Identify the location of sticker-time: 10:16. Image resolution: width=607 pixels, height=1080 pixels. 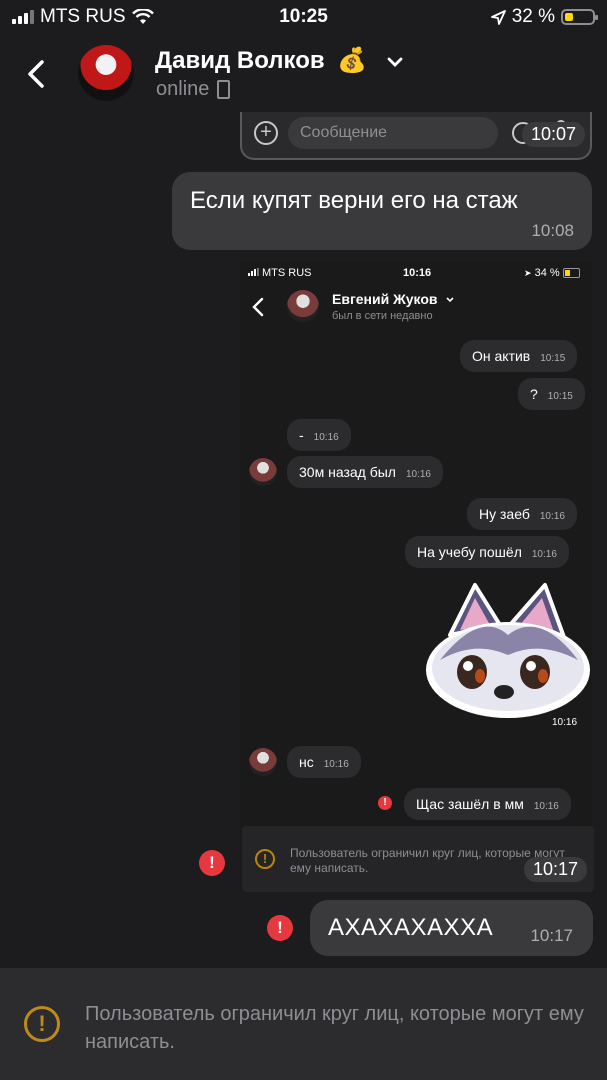
(565, 722).